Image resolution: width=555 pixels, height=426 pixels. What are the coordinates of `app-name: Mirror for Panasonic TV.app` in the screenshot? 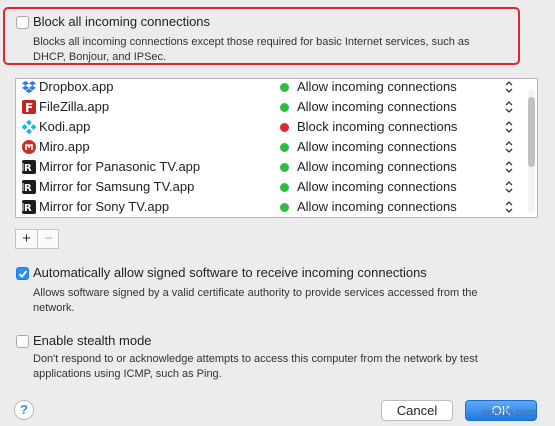 It's located at (120, 166).